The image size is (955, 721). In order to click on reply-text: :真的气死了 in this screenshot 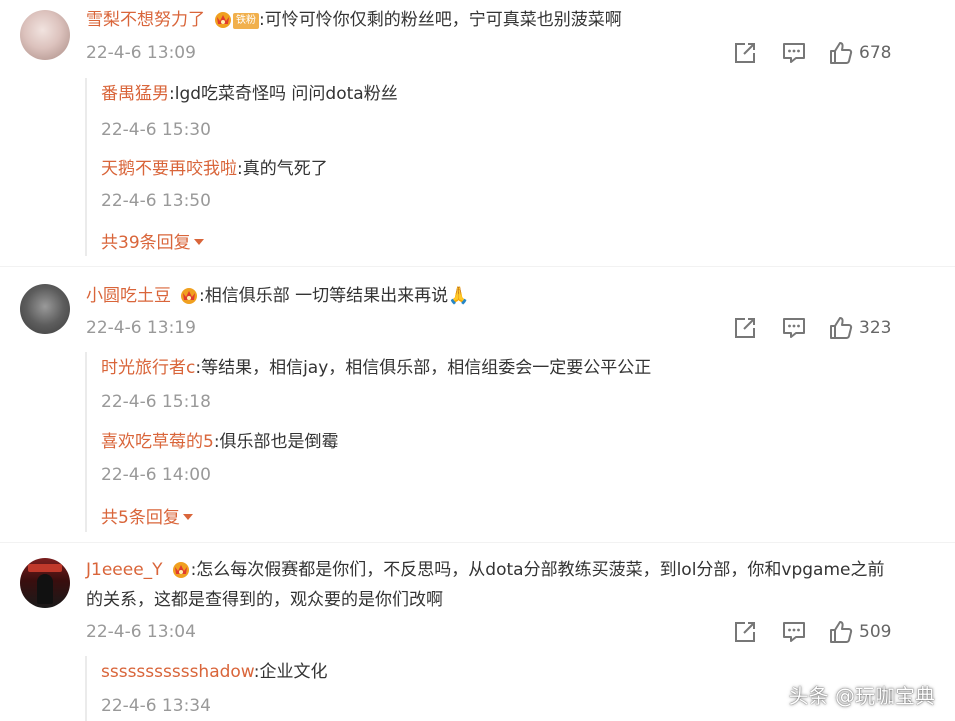, I will do `click(282, 169)`.